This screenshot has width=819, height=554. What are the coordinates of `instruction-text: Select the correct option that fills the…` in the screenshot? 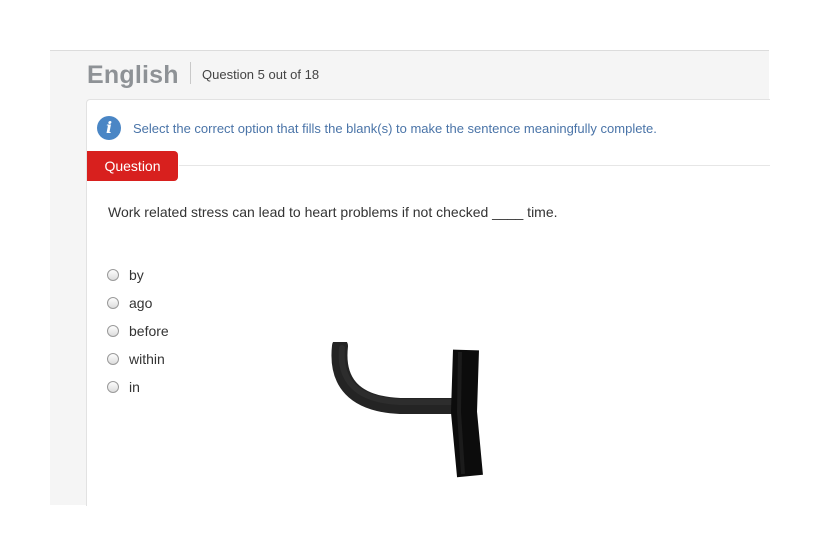 It's located at (395, 128).